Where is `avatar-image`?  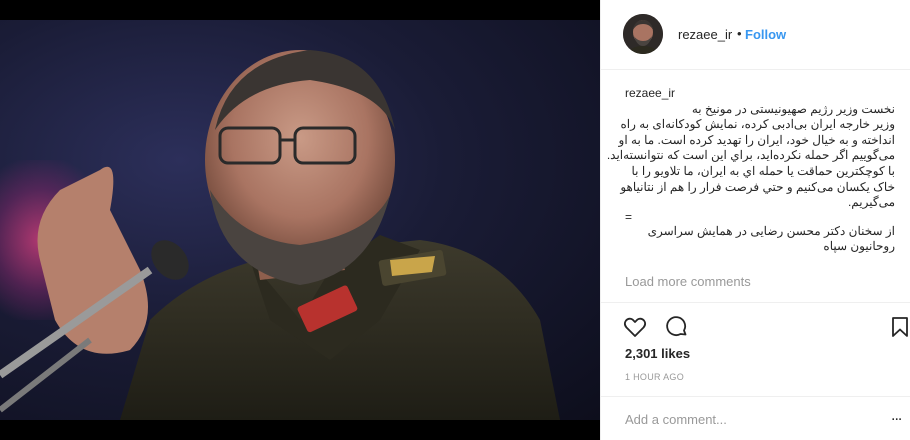
avatar-image is located at coordinates (643, 34).